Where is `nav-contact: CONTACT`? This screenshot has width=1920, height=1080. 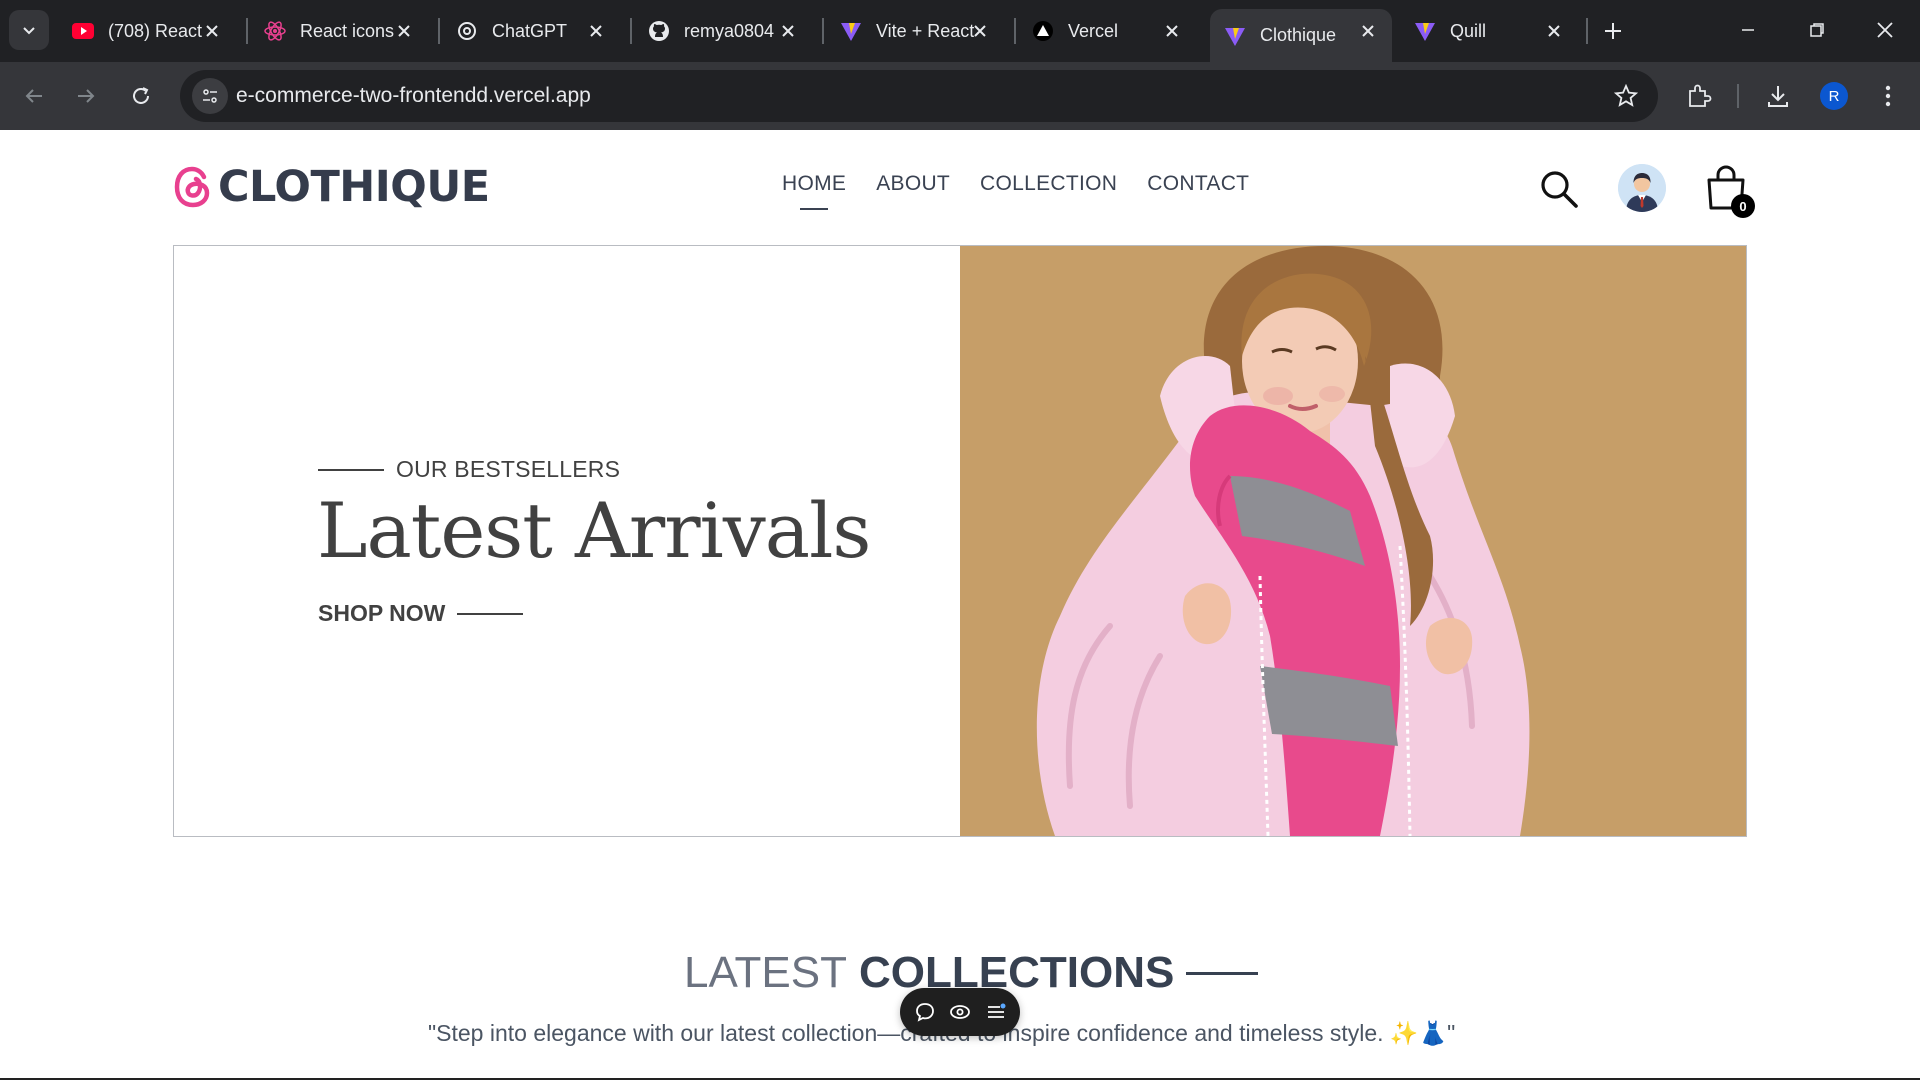 nav-contact: CONTACT is located at coordinates (1198, 184).